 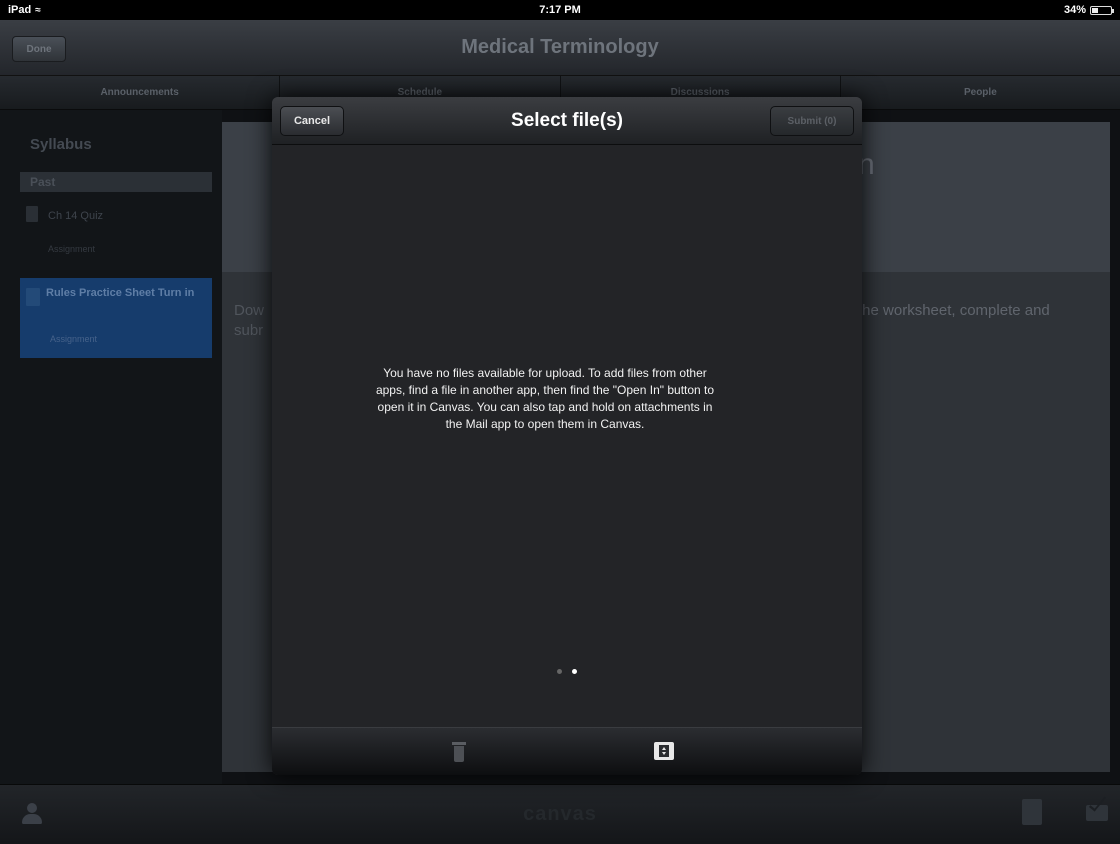 What do you see at coordinates (76, 216) in the screenshot?
I see `sidebar-item-label: Ch 14 Quiz` at bounding box center [76, 216].